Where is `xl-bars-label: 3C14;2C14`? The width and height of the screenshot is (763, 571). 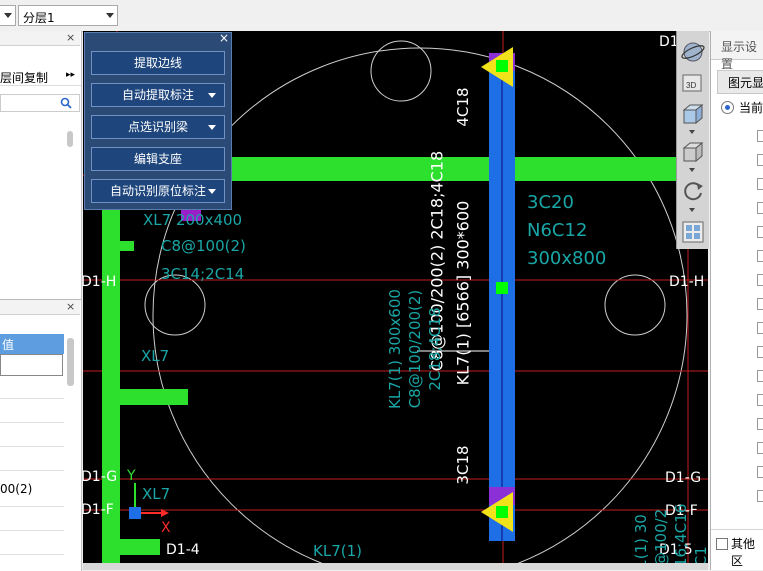 xl-bars-label: 3C14;2C14 is located at coordinates (203, 274).